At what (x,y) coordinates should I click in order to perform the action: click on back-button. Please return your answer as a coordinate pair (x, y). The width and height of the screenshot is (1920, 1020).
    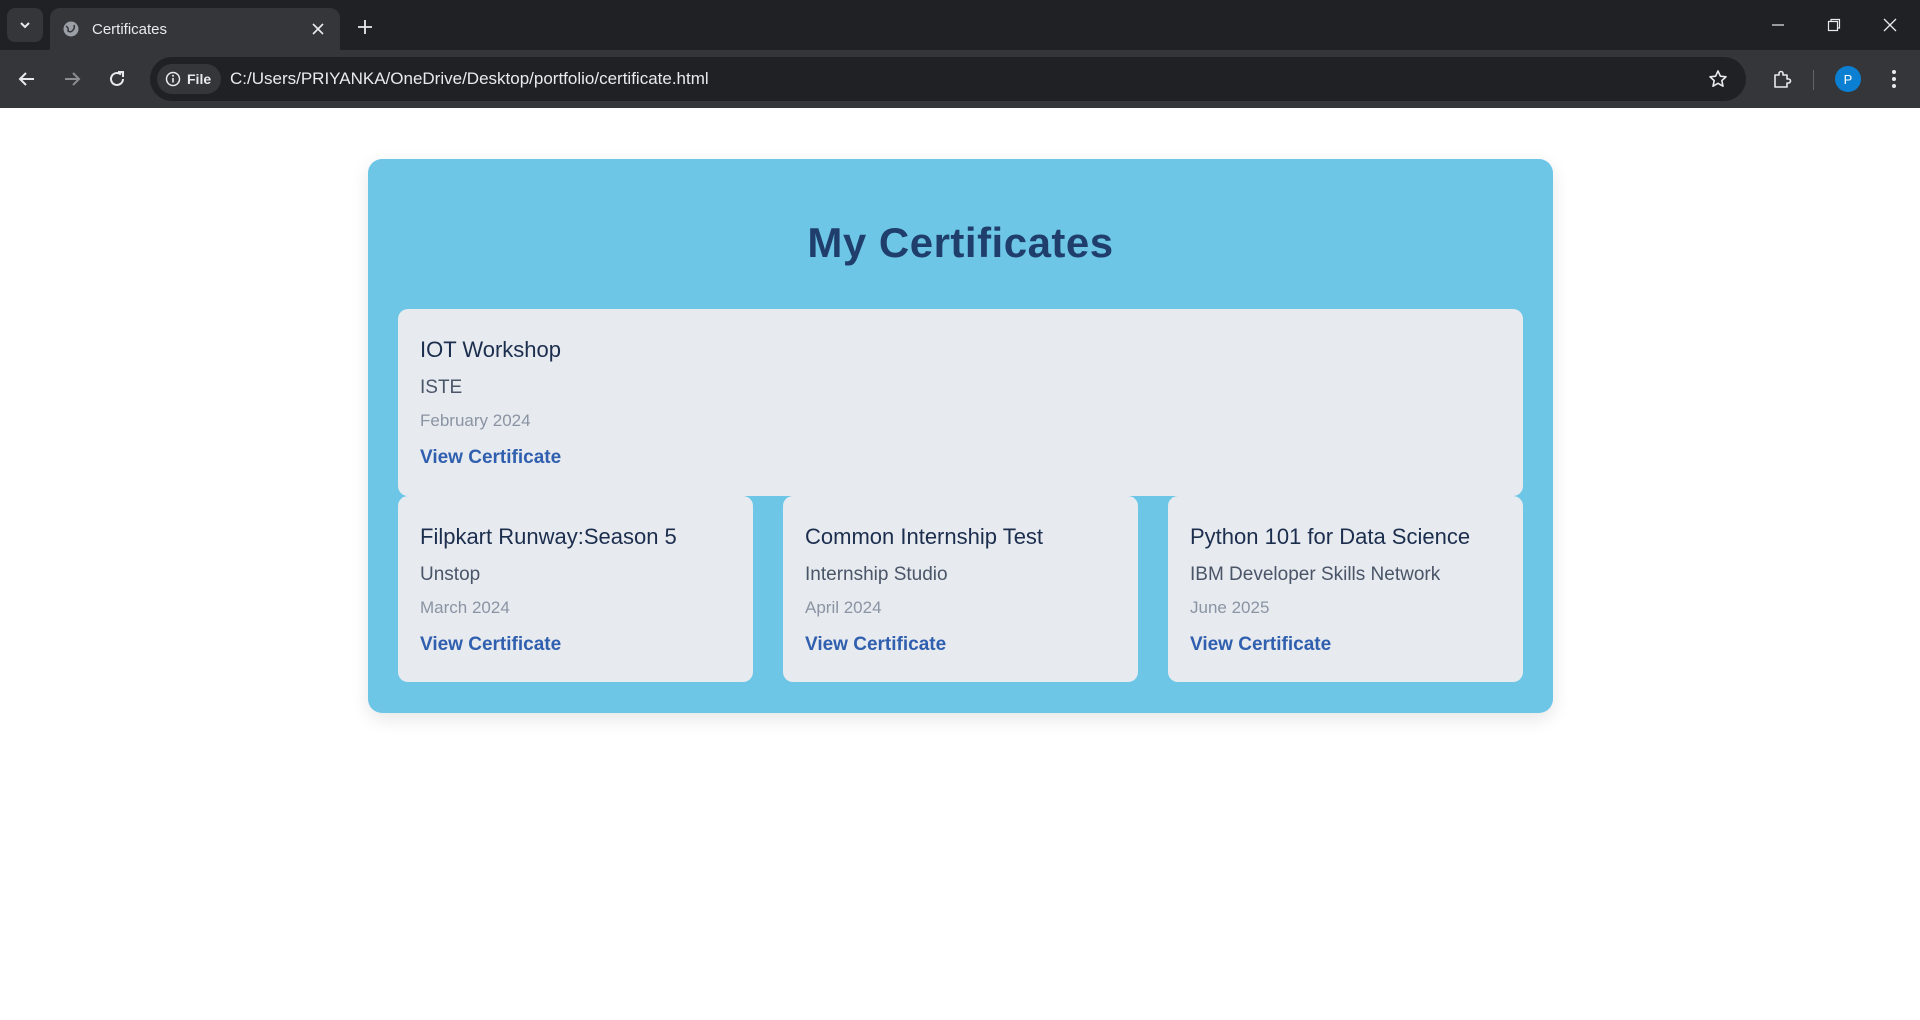
    Looking at the image, I should click on (27, 79).